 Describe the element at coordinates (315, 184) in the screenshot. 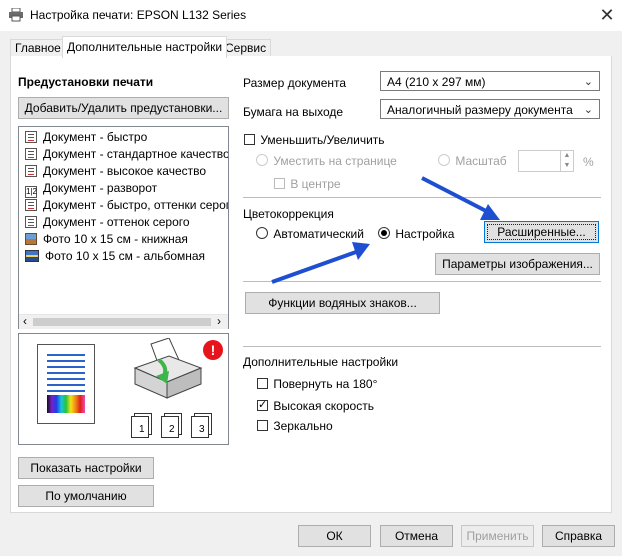

I see `center-label: В центре` at that location.